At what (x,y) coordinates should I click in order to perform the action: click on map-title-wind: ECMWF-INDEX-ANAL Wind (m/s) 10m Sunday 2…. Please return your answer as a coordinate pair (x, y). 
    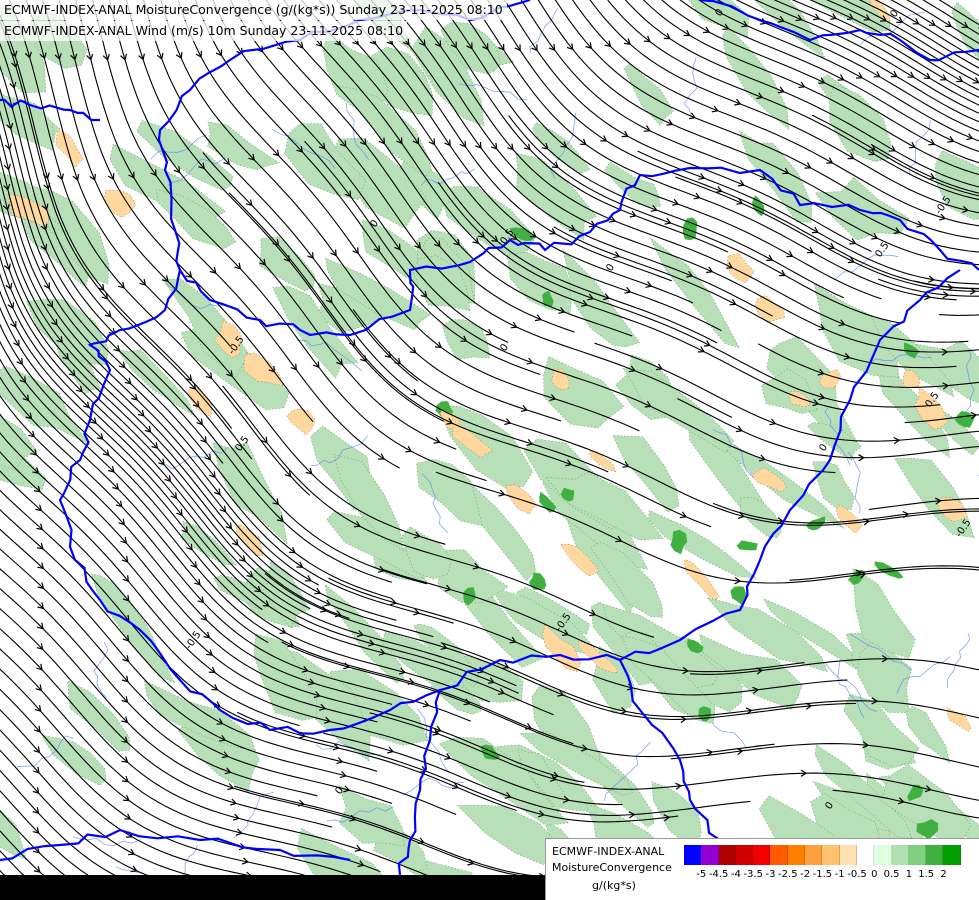
    Looking at the image, I should click on (204, 31).